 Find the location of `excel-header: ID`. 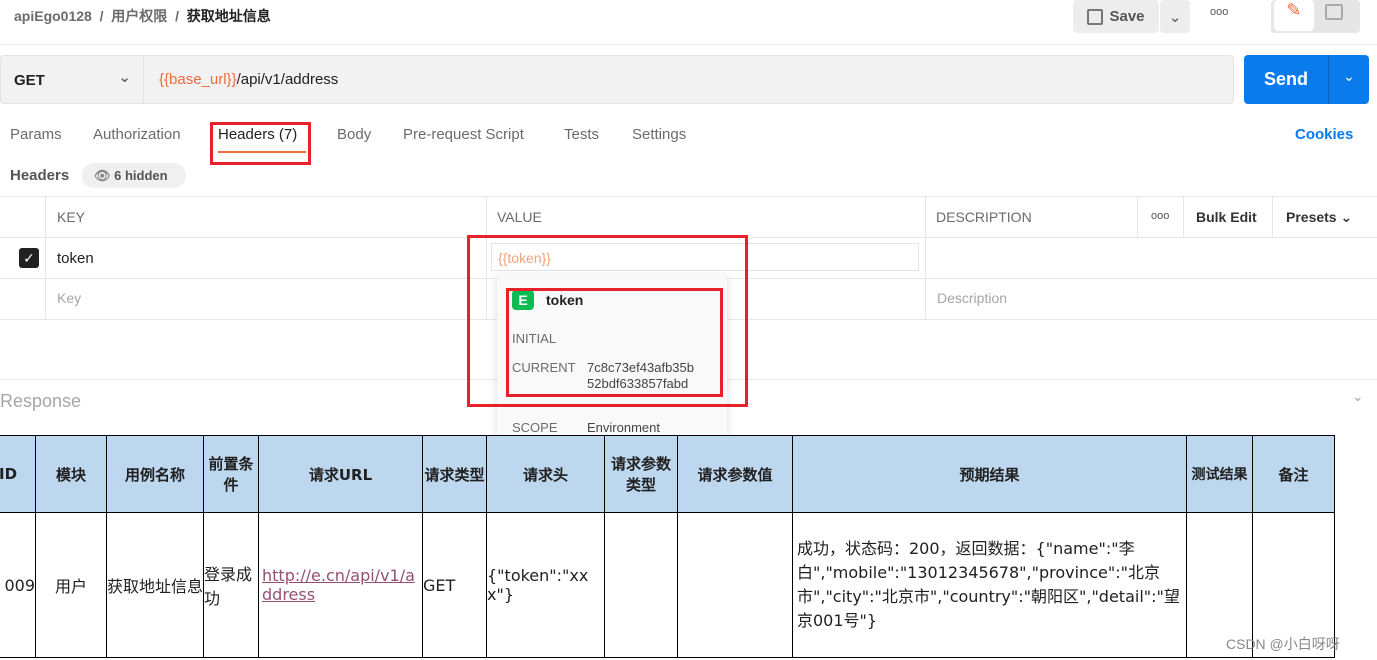

excel-header: ID is located at coordinates (18, 474).